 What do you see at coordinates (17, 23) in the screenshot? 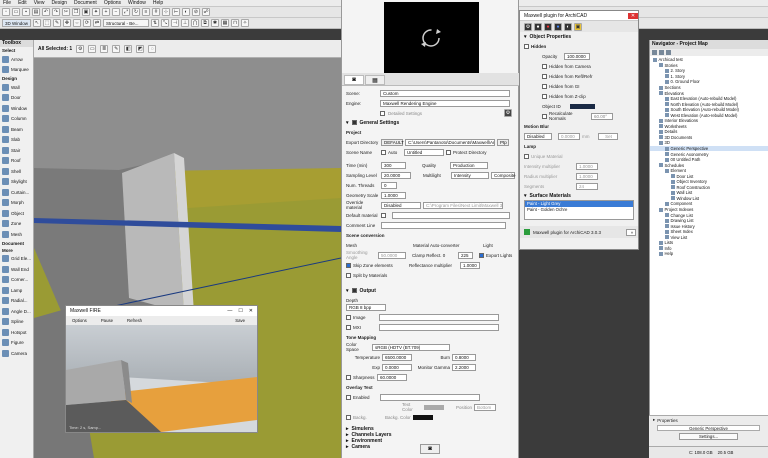
I see `3d-window-button: 3D Window` at bounding box center [17, 23].